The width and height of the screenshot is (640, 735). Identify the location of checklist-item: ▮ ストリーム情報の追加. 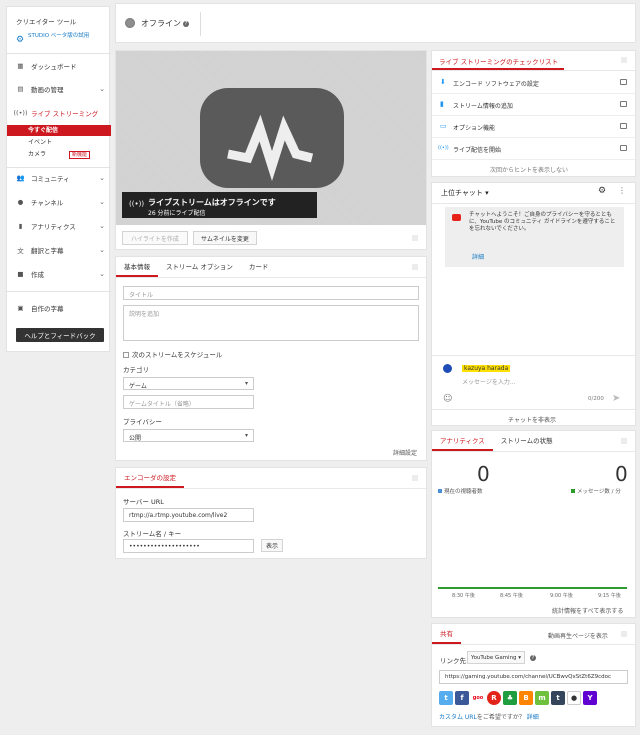
(533, 105).